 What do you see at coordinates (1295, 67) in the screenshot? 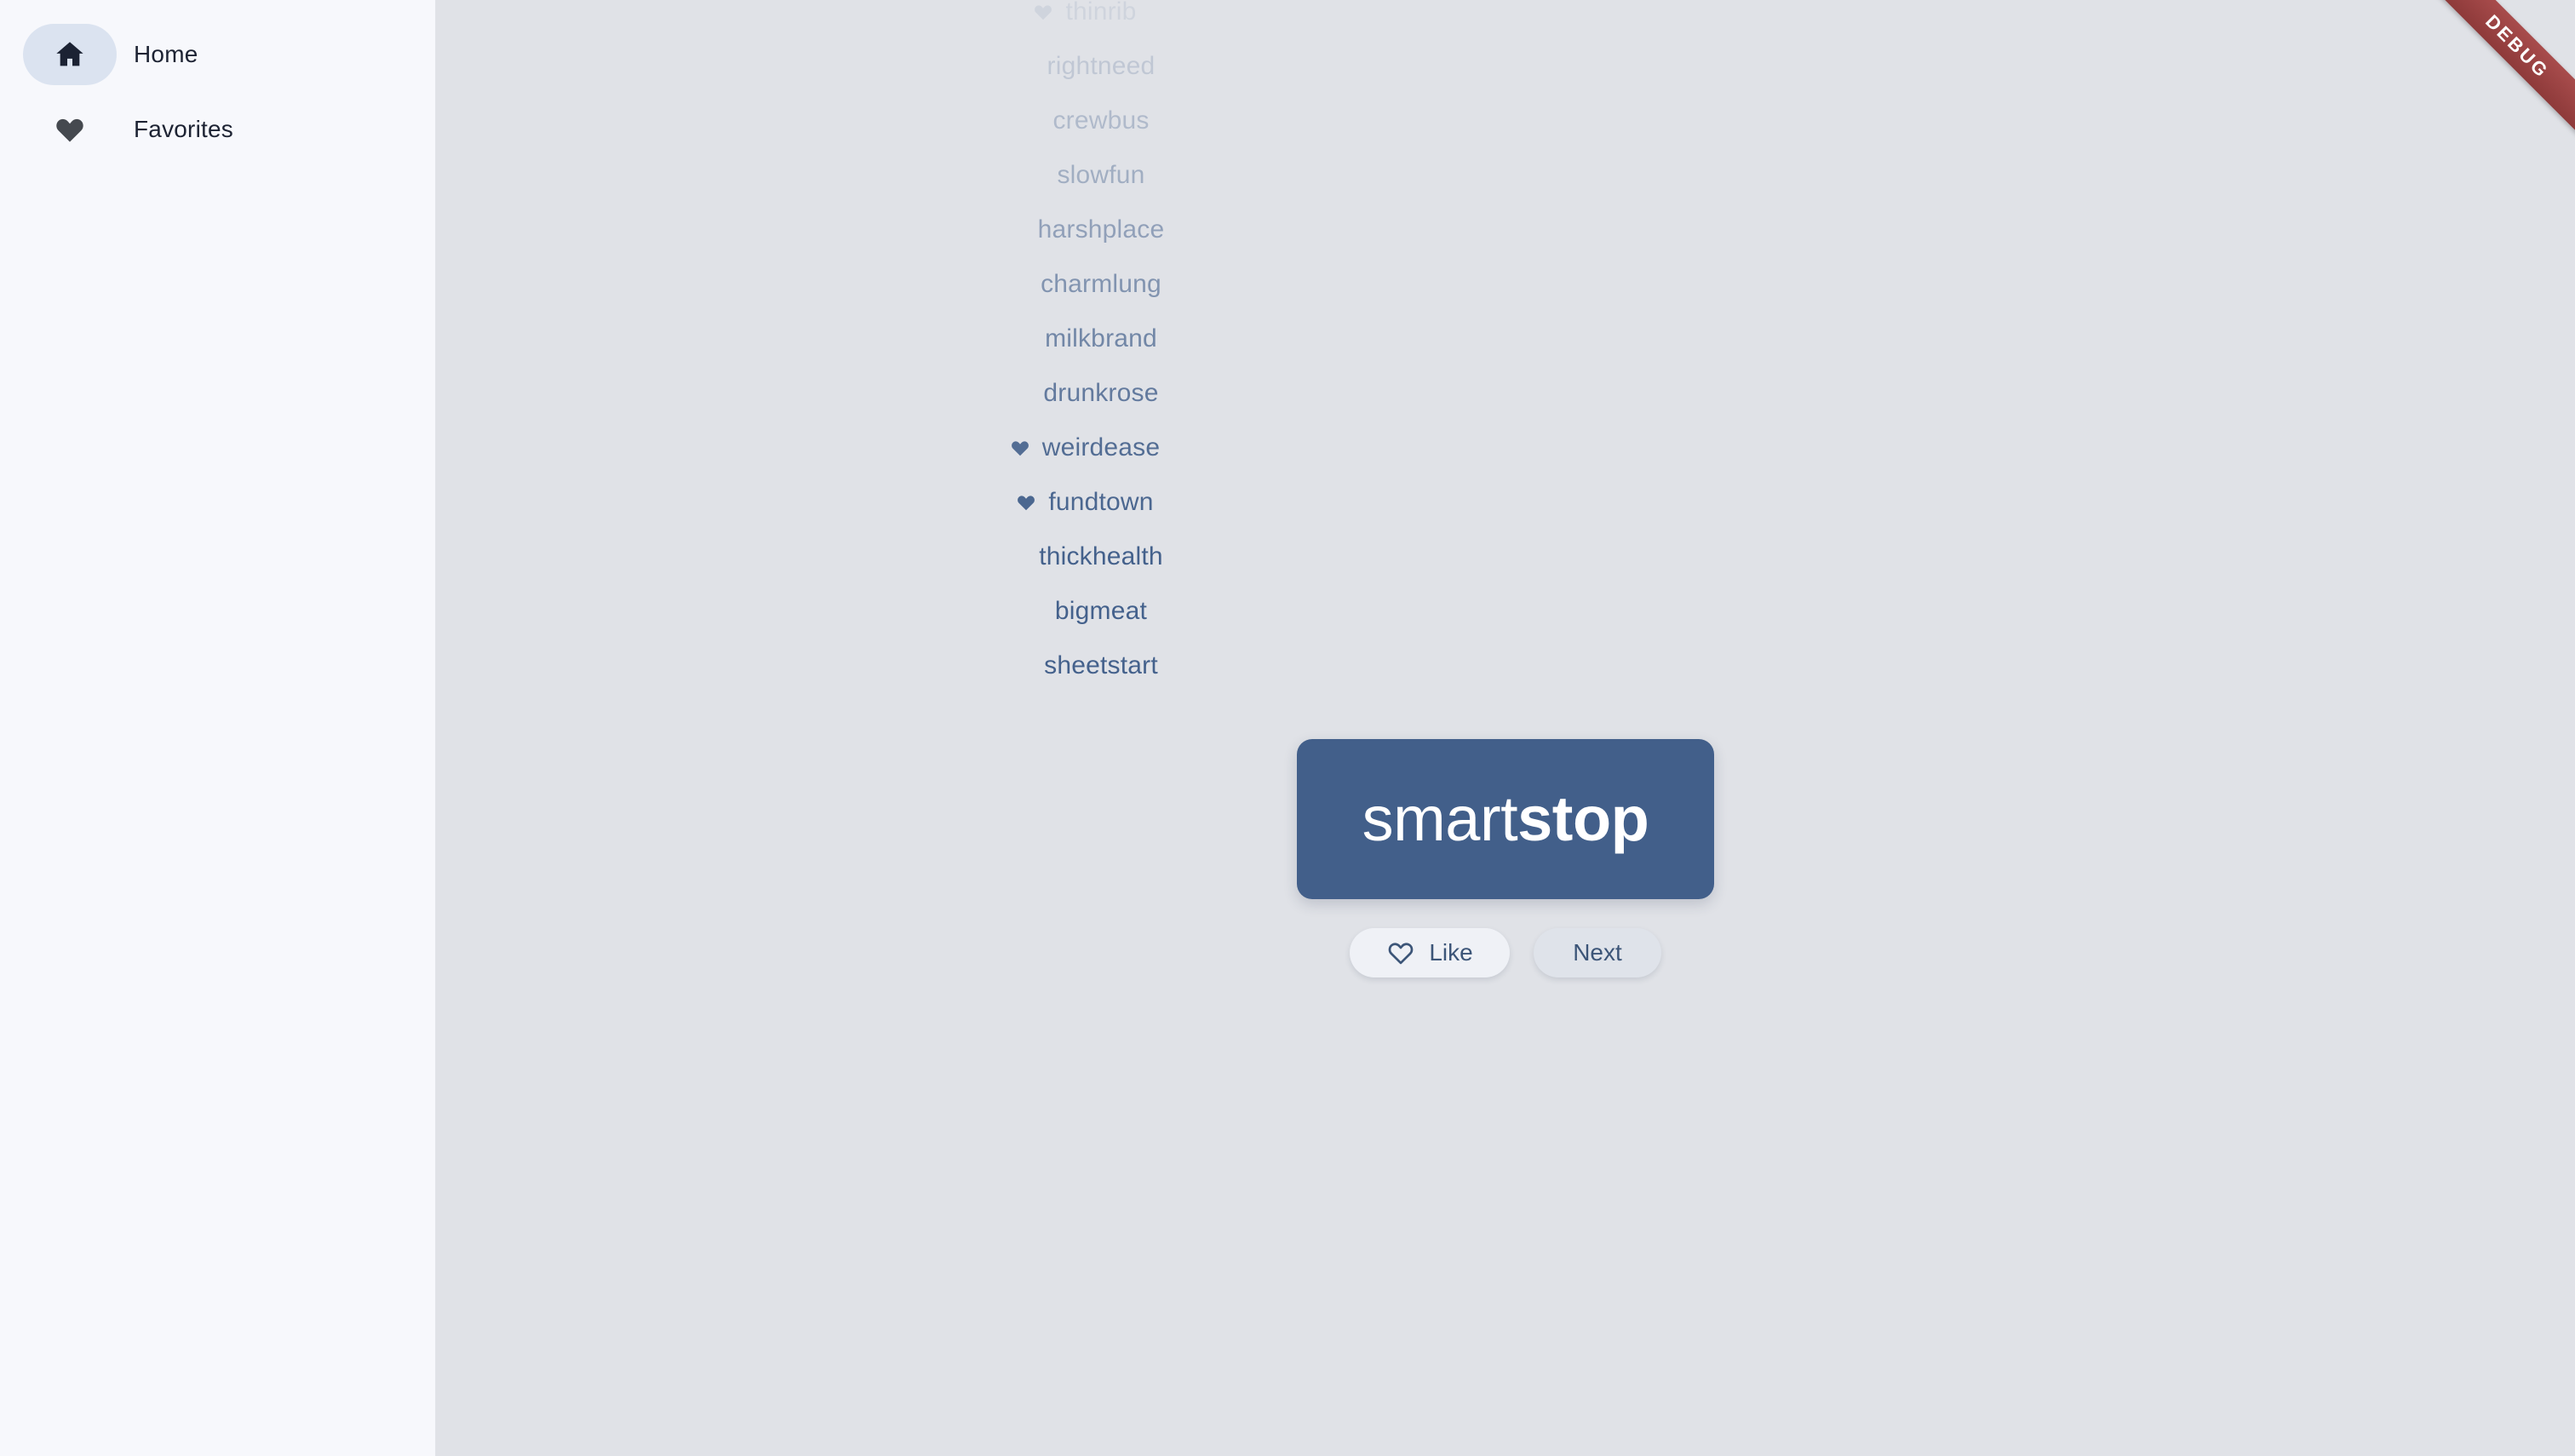
I see `history-item: rightneed` at bounding box center [1295, 67].